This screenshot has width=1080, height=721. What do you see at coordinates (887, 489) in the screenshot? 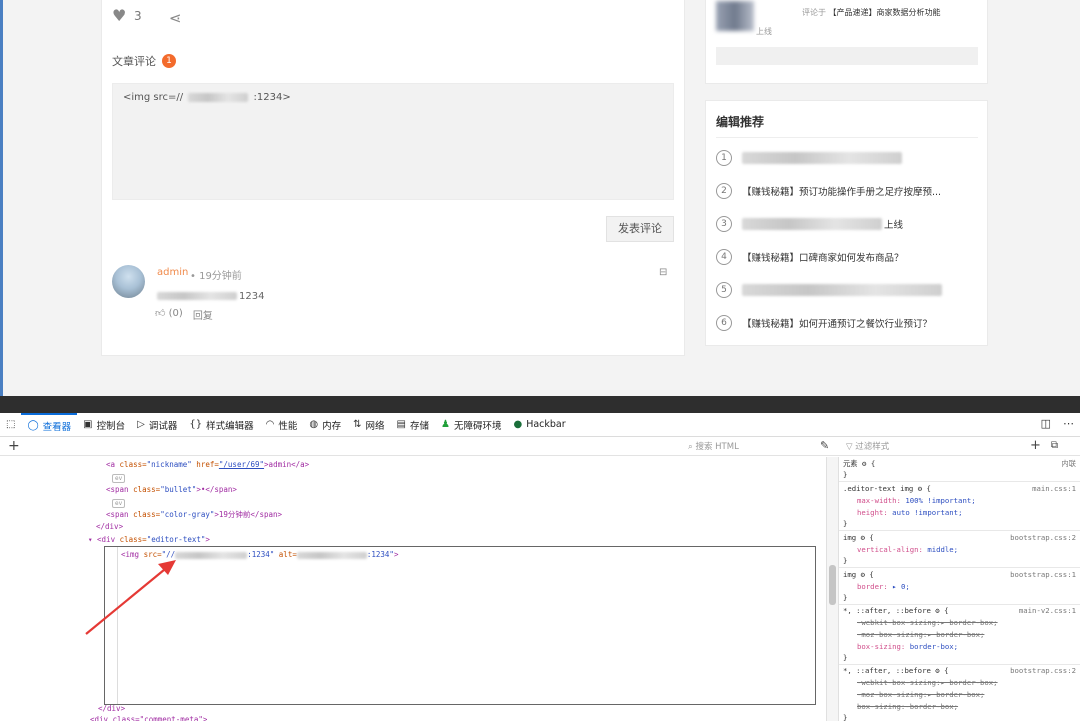
I see `rule-header: .editor-text img ⚙ {` at bounding box center [887, 489].